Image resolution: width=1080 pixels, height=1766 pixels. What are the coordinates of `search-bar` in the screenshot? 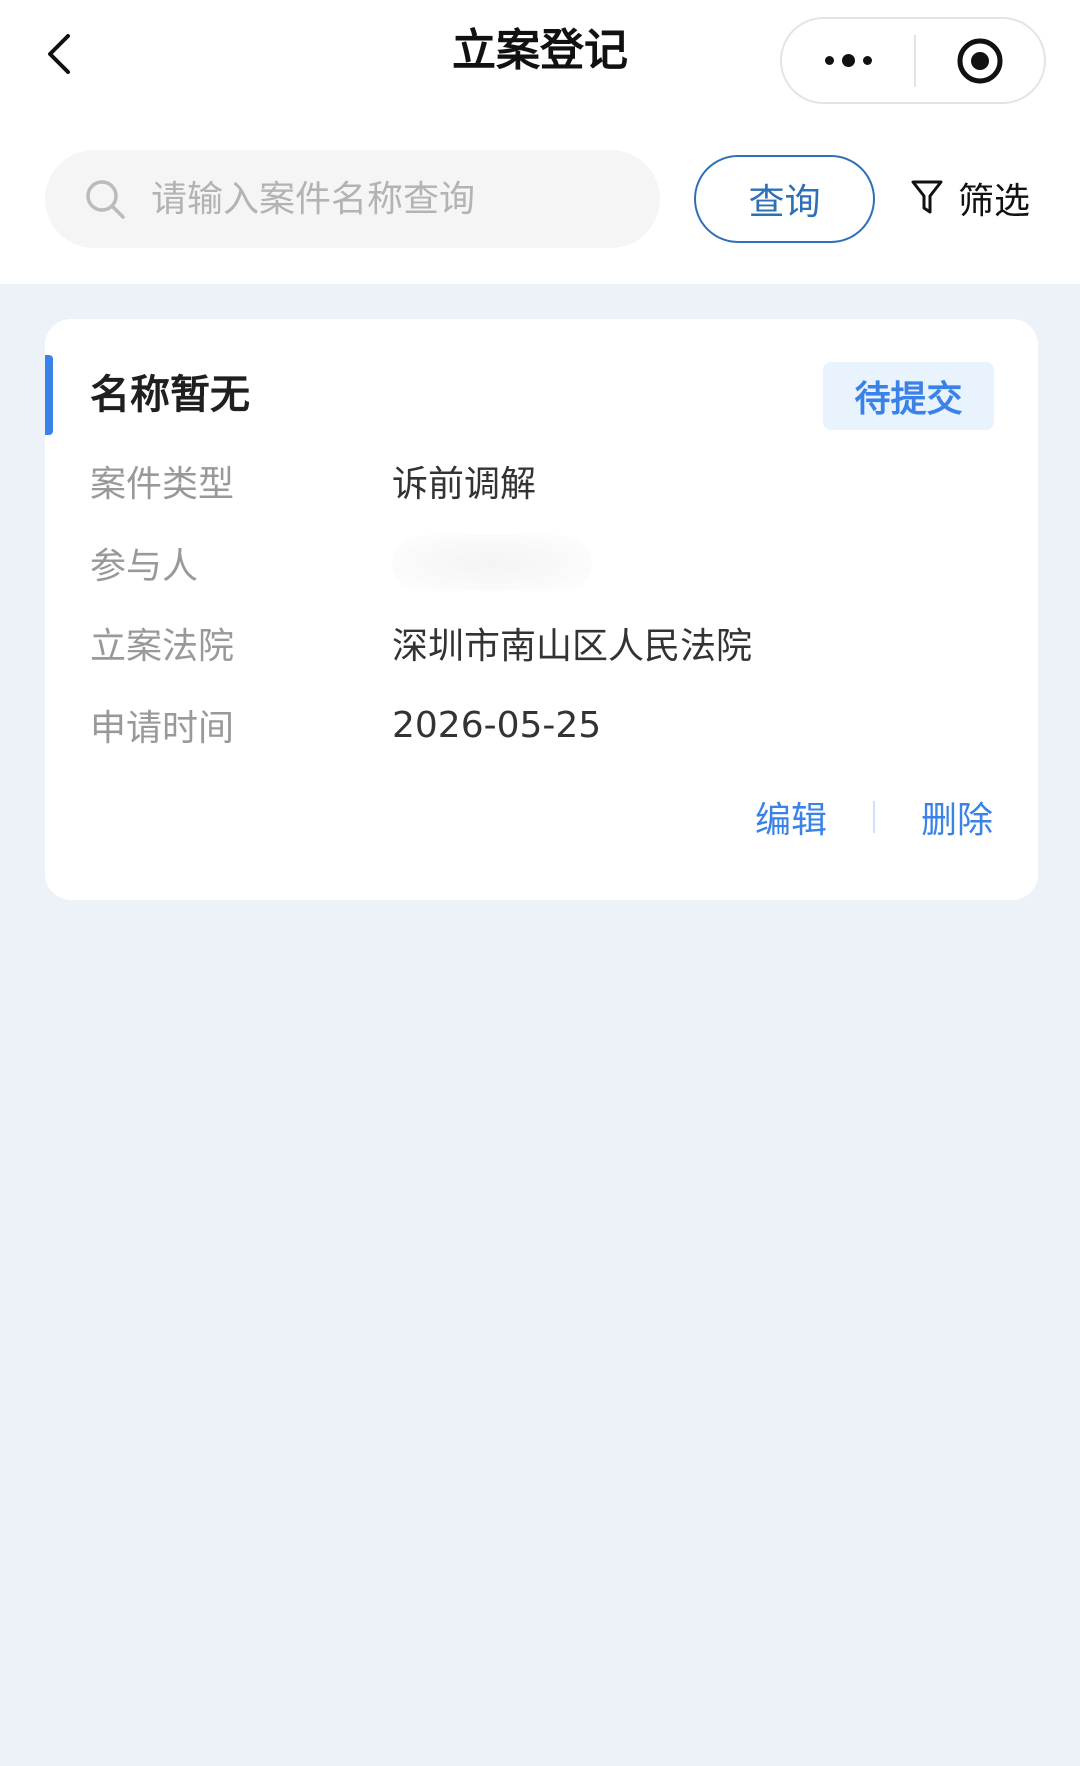 It's located at (352, 199).